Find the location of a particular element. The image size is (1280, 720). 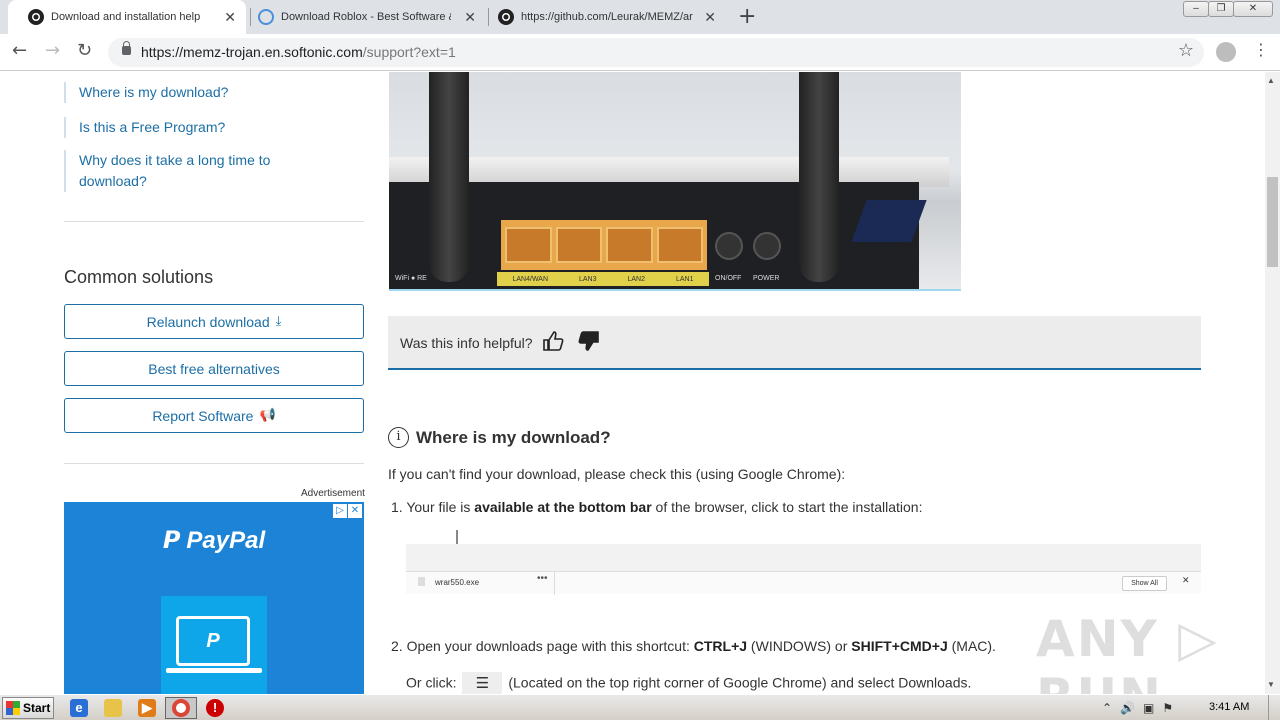

show-all-button: Show All is located at coordinates (1144, 583).